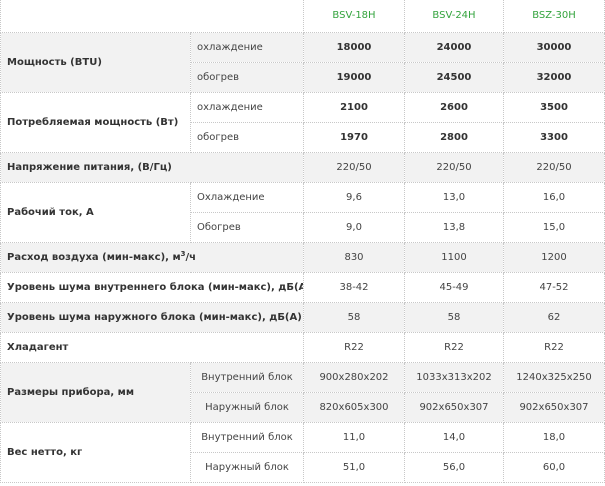  What do you see at coordinates (354, 77) in the screenshot?
I see `value-cell: 19000` at bounding box center [354, 77].